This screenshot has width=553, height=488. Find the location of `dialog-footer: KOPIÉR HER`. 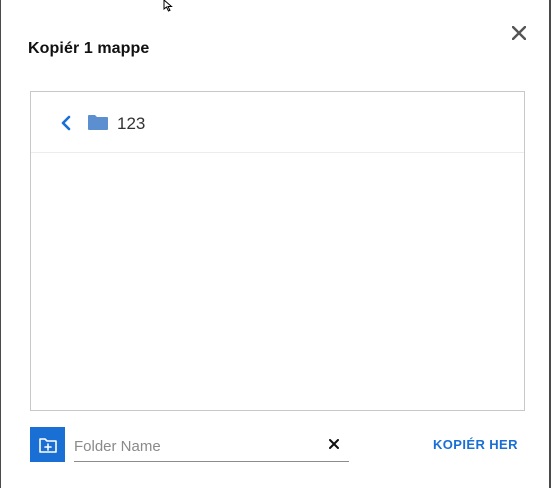

dialog-footer: KOPIÉR HER is located at coordinates (277, 447).